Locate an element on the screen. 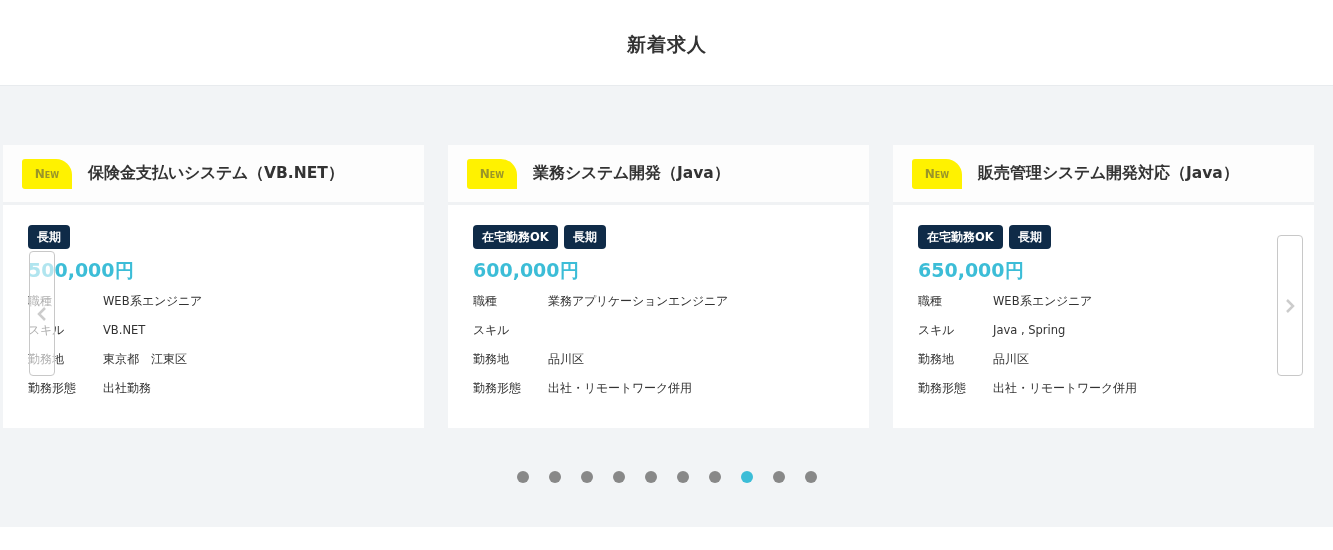 This screenshot has height=550, width=1333. detail-value: 東京都 江東区 is located at coordinates (145, 359).